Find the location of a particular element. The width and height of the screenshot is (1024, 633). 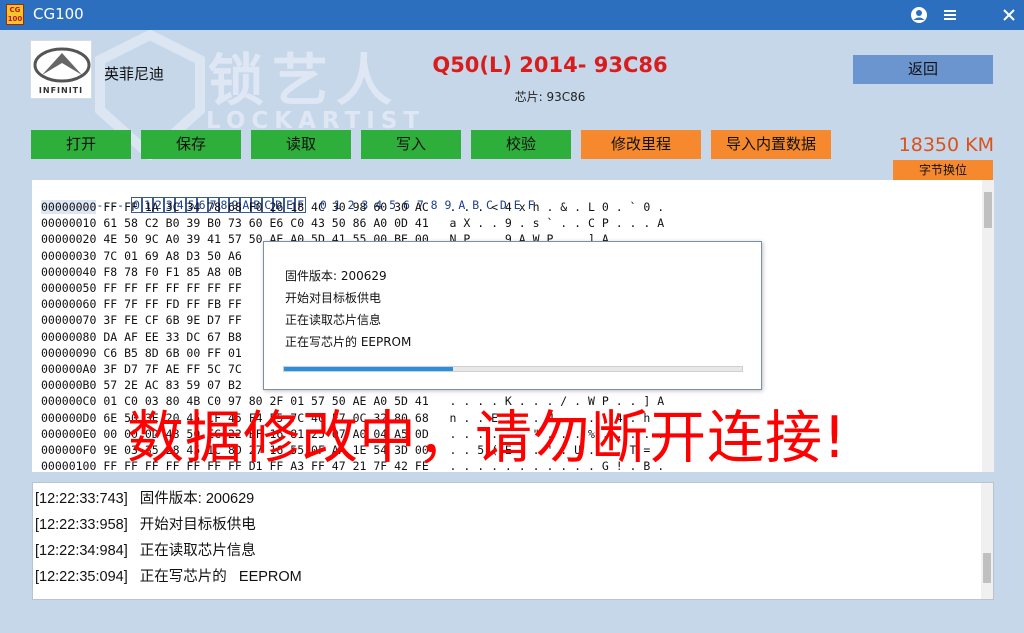

hex-row-bytes: 7C 01 69 A8 D3 50 A6 is located at coordinates (172, 255).